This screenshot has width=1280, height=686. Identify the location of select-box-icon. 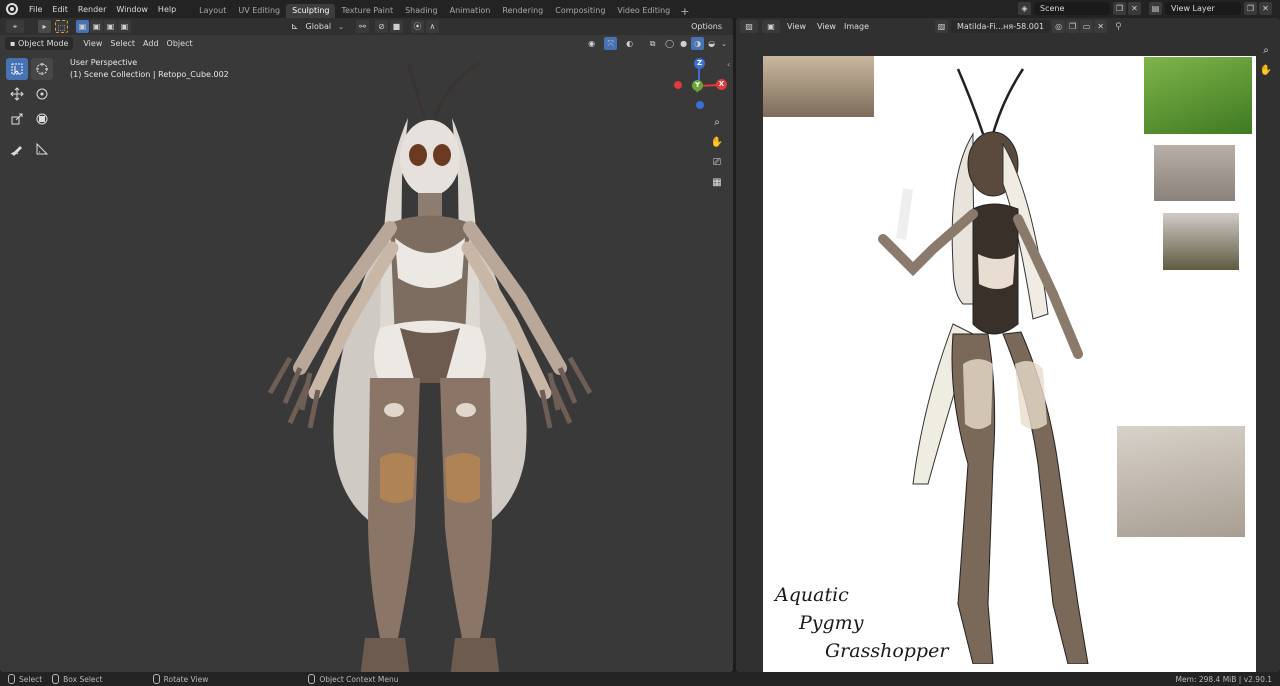
(17, 69).